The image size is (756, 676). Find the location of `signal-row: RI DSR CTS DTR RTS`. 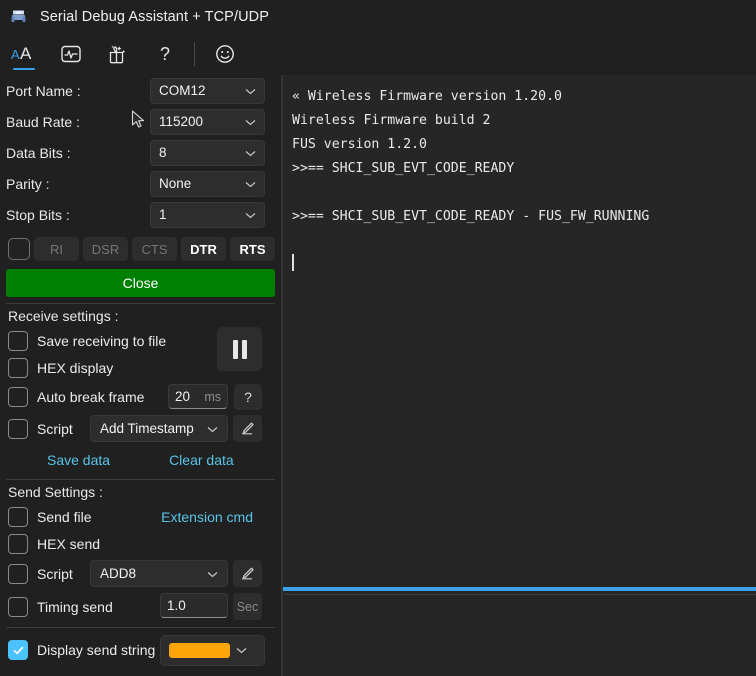

signal-row: RI DSR CTS DTR RTS is located at coordinates (140, 249).